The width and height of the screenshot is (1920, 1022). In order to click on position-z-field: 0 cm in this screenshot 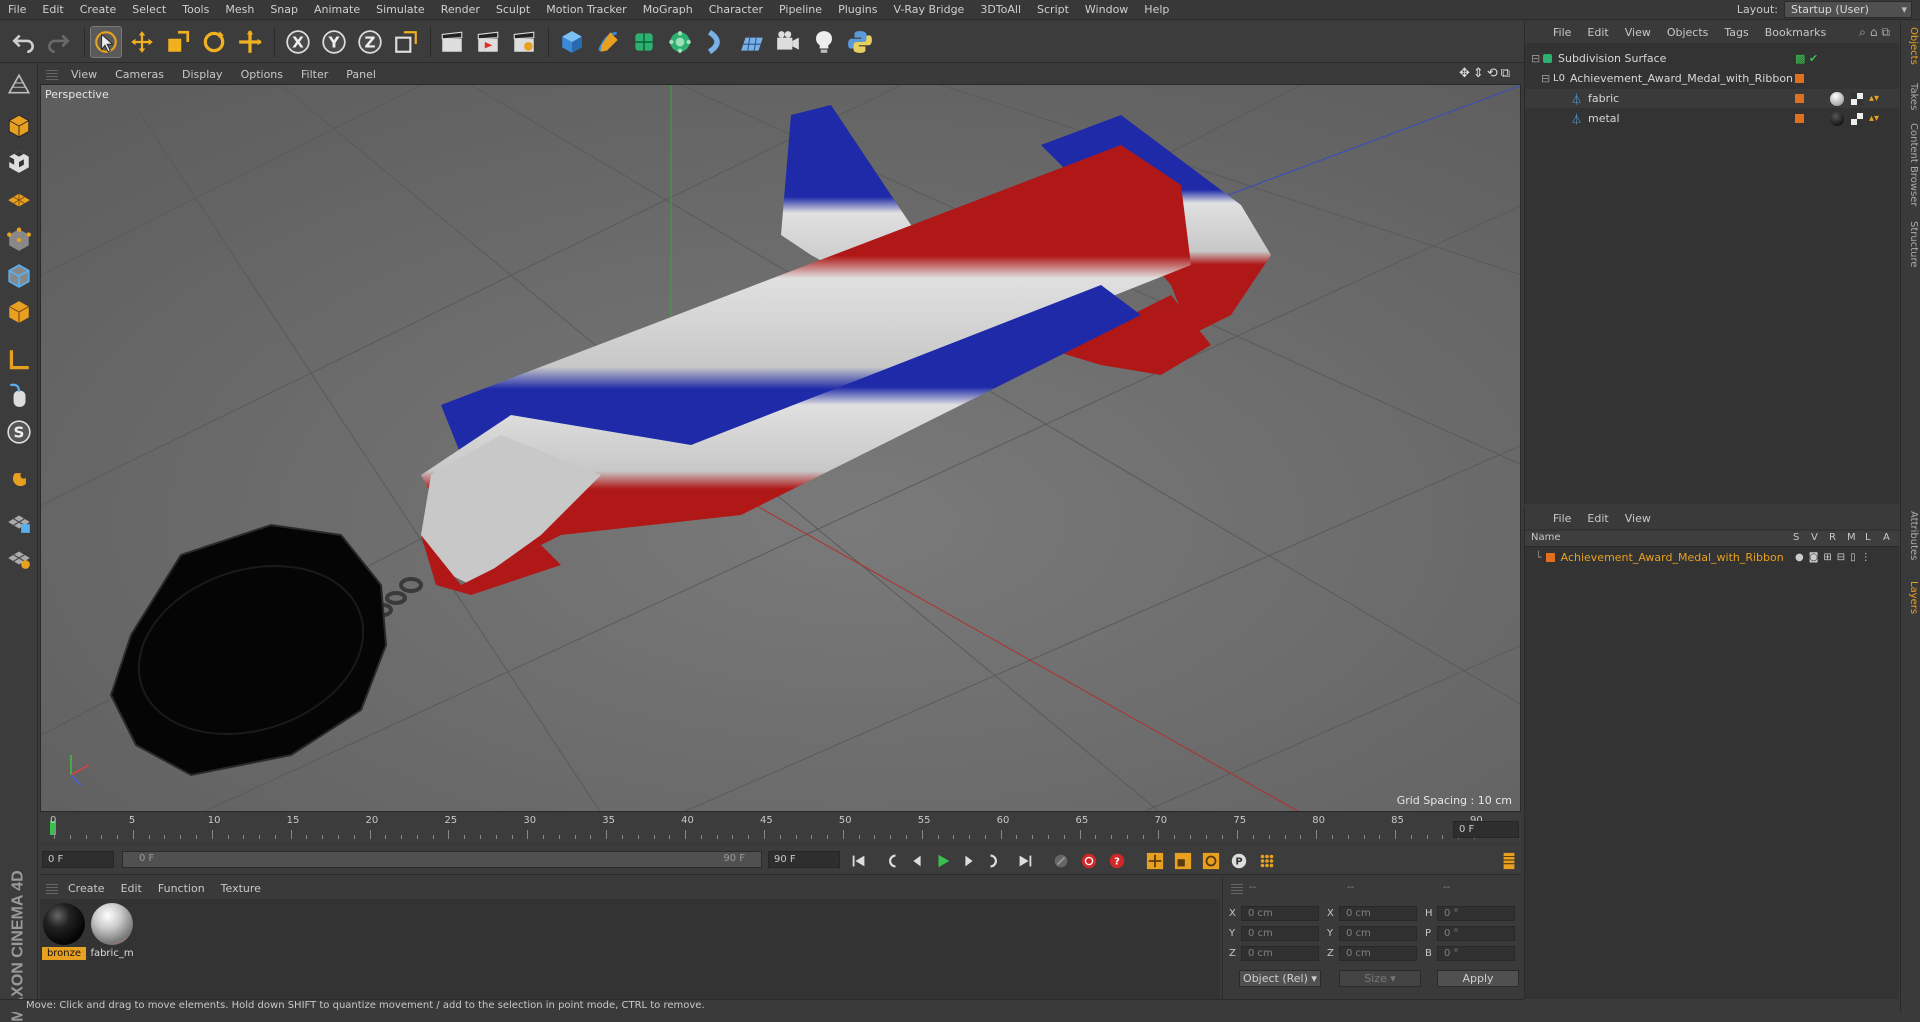, I will do `click(1280, 953)`.